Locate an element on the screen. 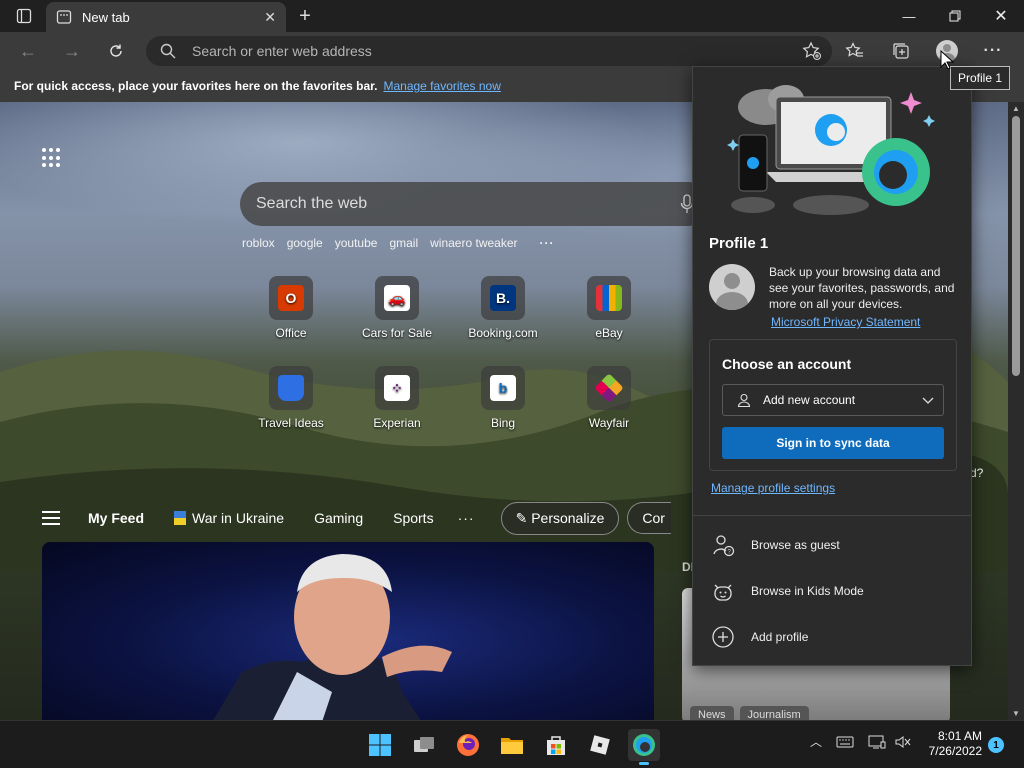  close-tab-icon: ✕ is located at coordinates (270, 17).